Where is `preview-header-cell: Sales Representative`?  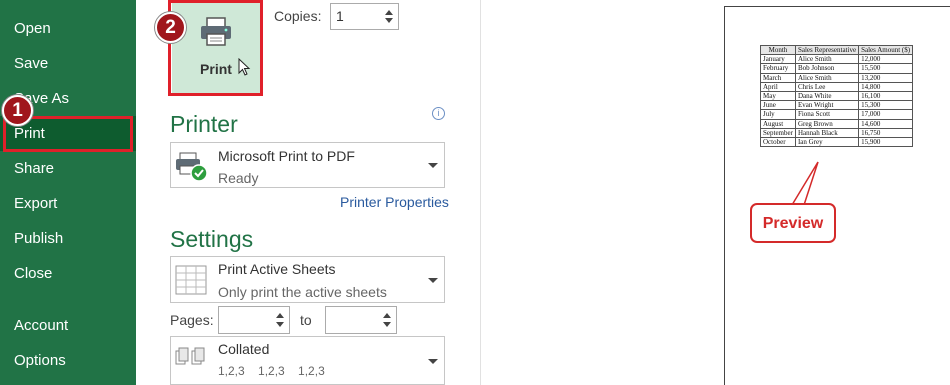 preview-header-cell: Sales Representative is located at coordinates (827, 50).